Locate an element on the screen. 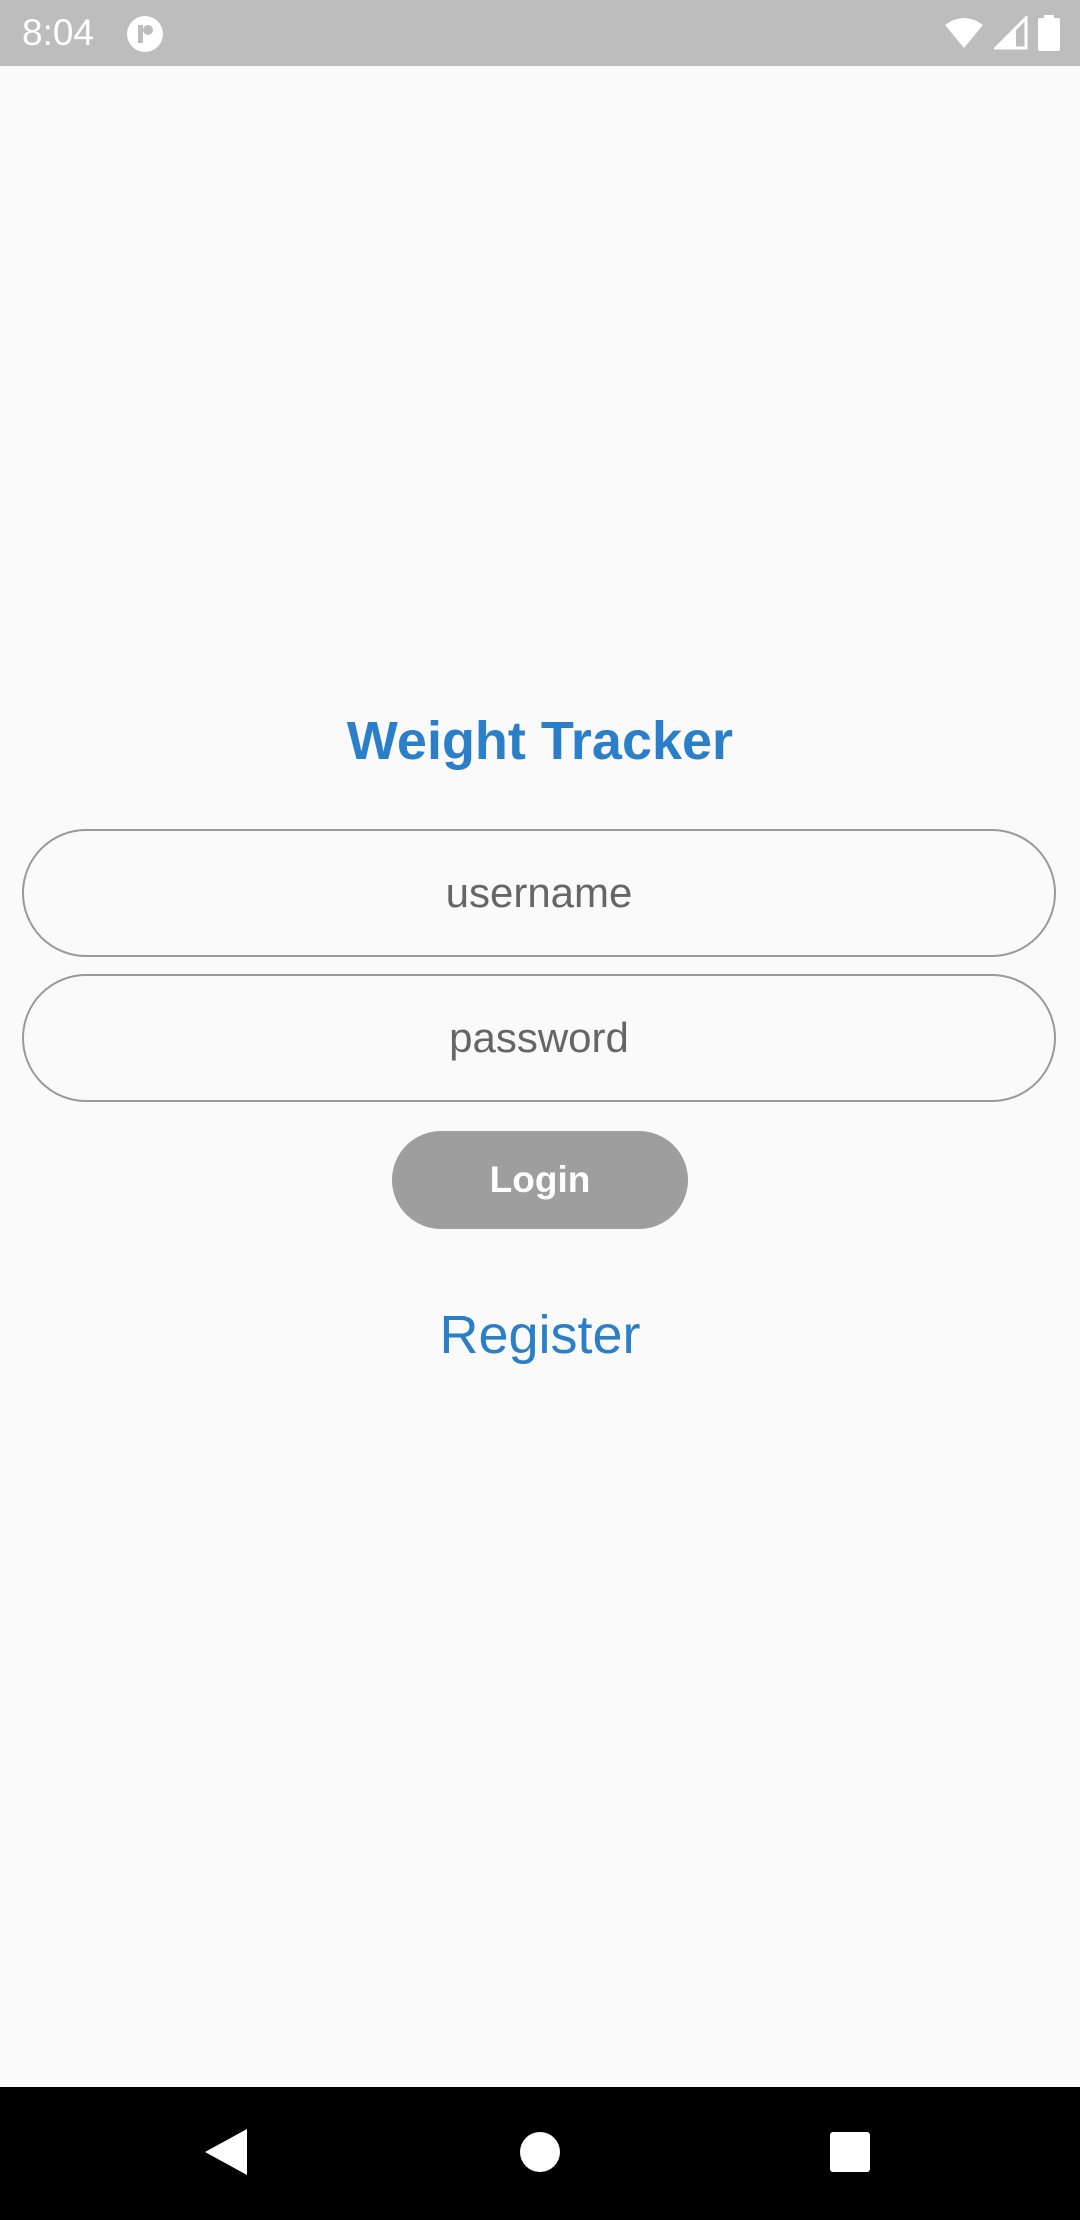 The image size is (1080, 2220). register-link: Register is located at coordinates (540, 1335).